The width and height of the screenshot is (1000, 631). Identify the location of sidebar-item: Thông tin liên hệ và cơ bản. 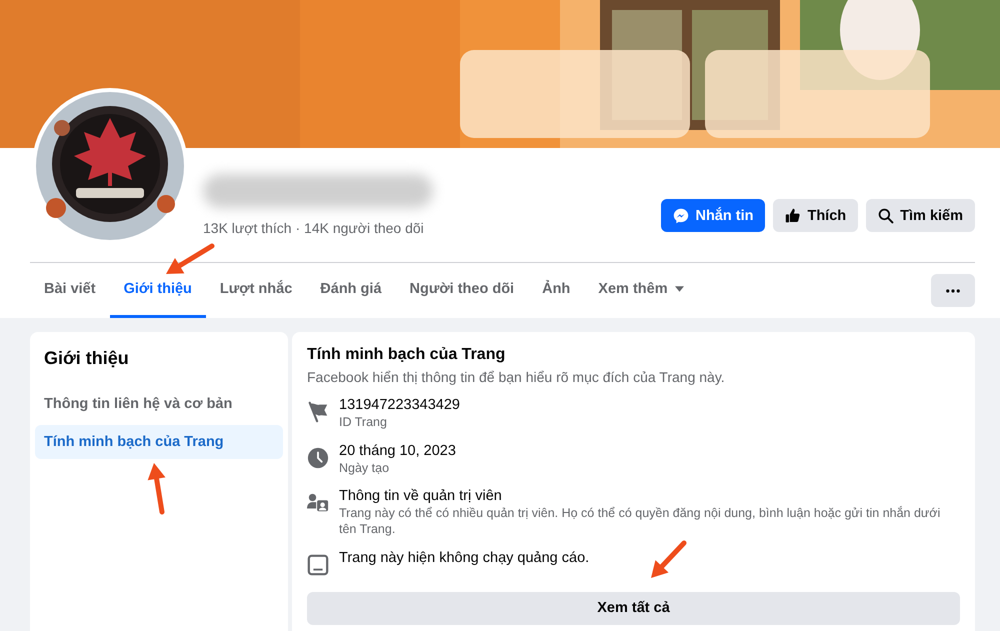
(159, 404).